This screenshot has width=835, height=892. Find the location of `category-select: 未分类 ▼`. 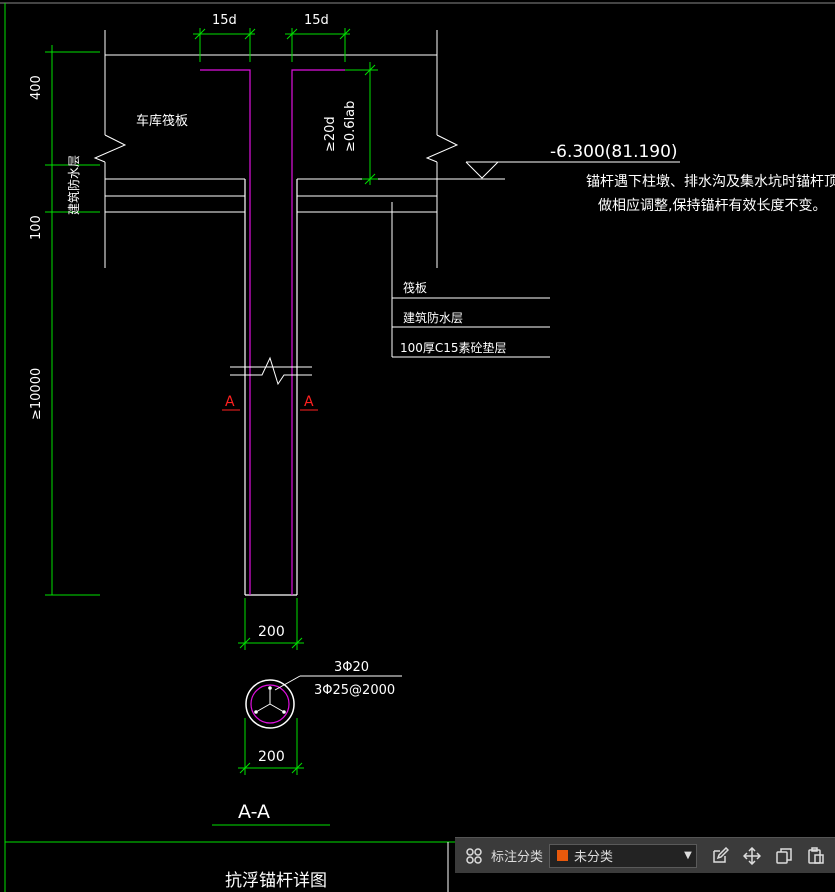

category-select: 未分类 ▼ is located at coordinates (623, 855).